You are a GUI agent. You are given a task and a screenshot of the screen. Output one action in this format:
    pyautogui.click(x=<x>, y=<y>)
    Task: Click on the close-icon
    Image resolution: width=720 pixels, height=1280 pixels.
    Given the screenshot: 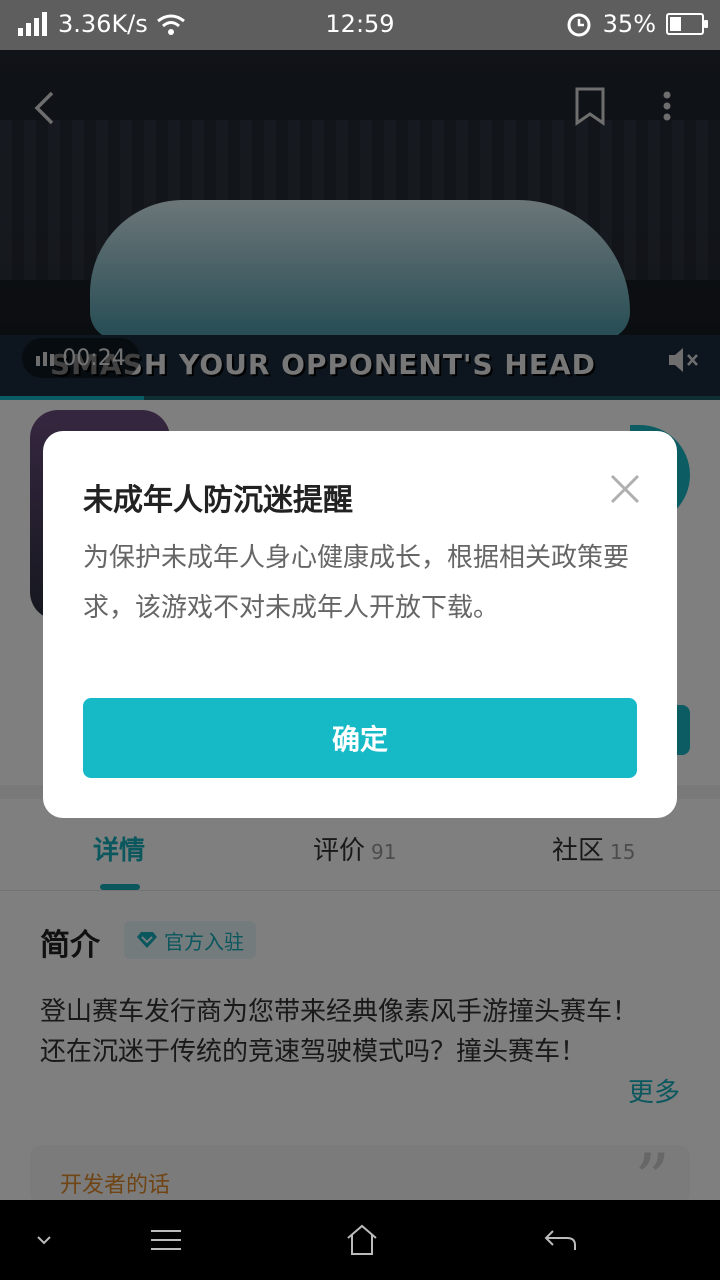 What is the action you would take?
    pyautogui.click(x=625, y=489)
    